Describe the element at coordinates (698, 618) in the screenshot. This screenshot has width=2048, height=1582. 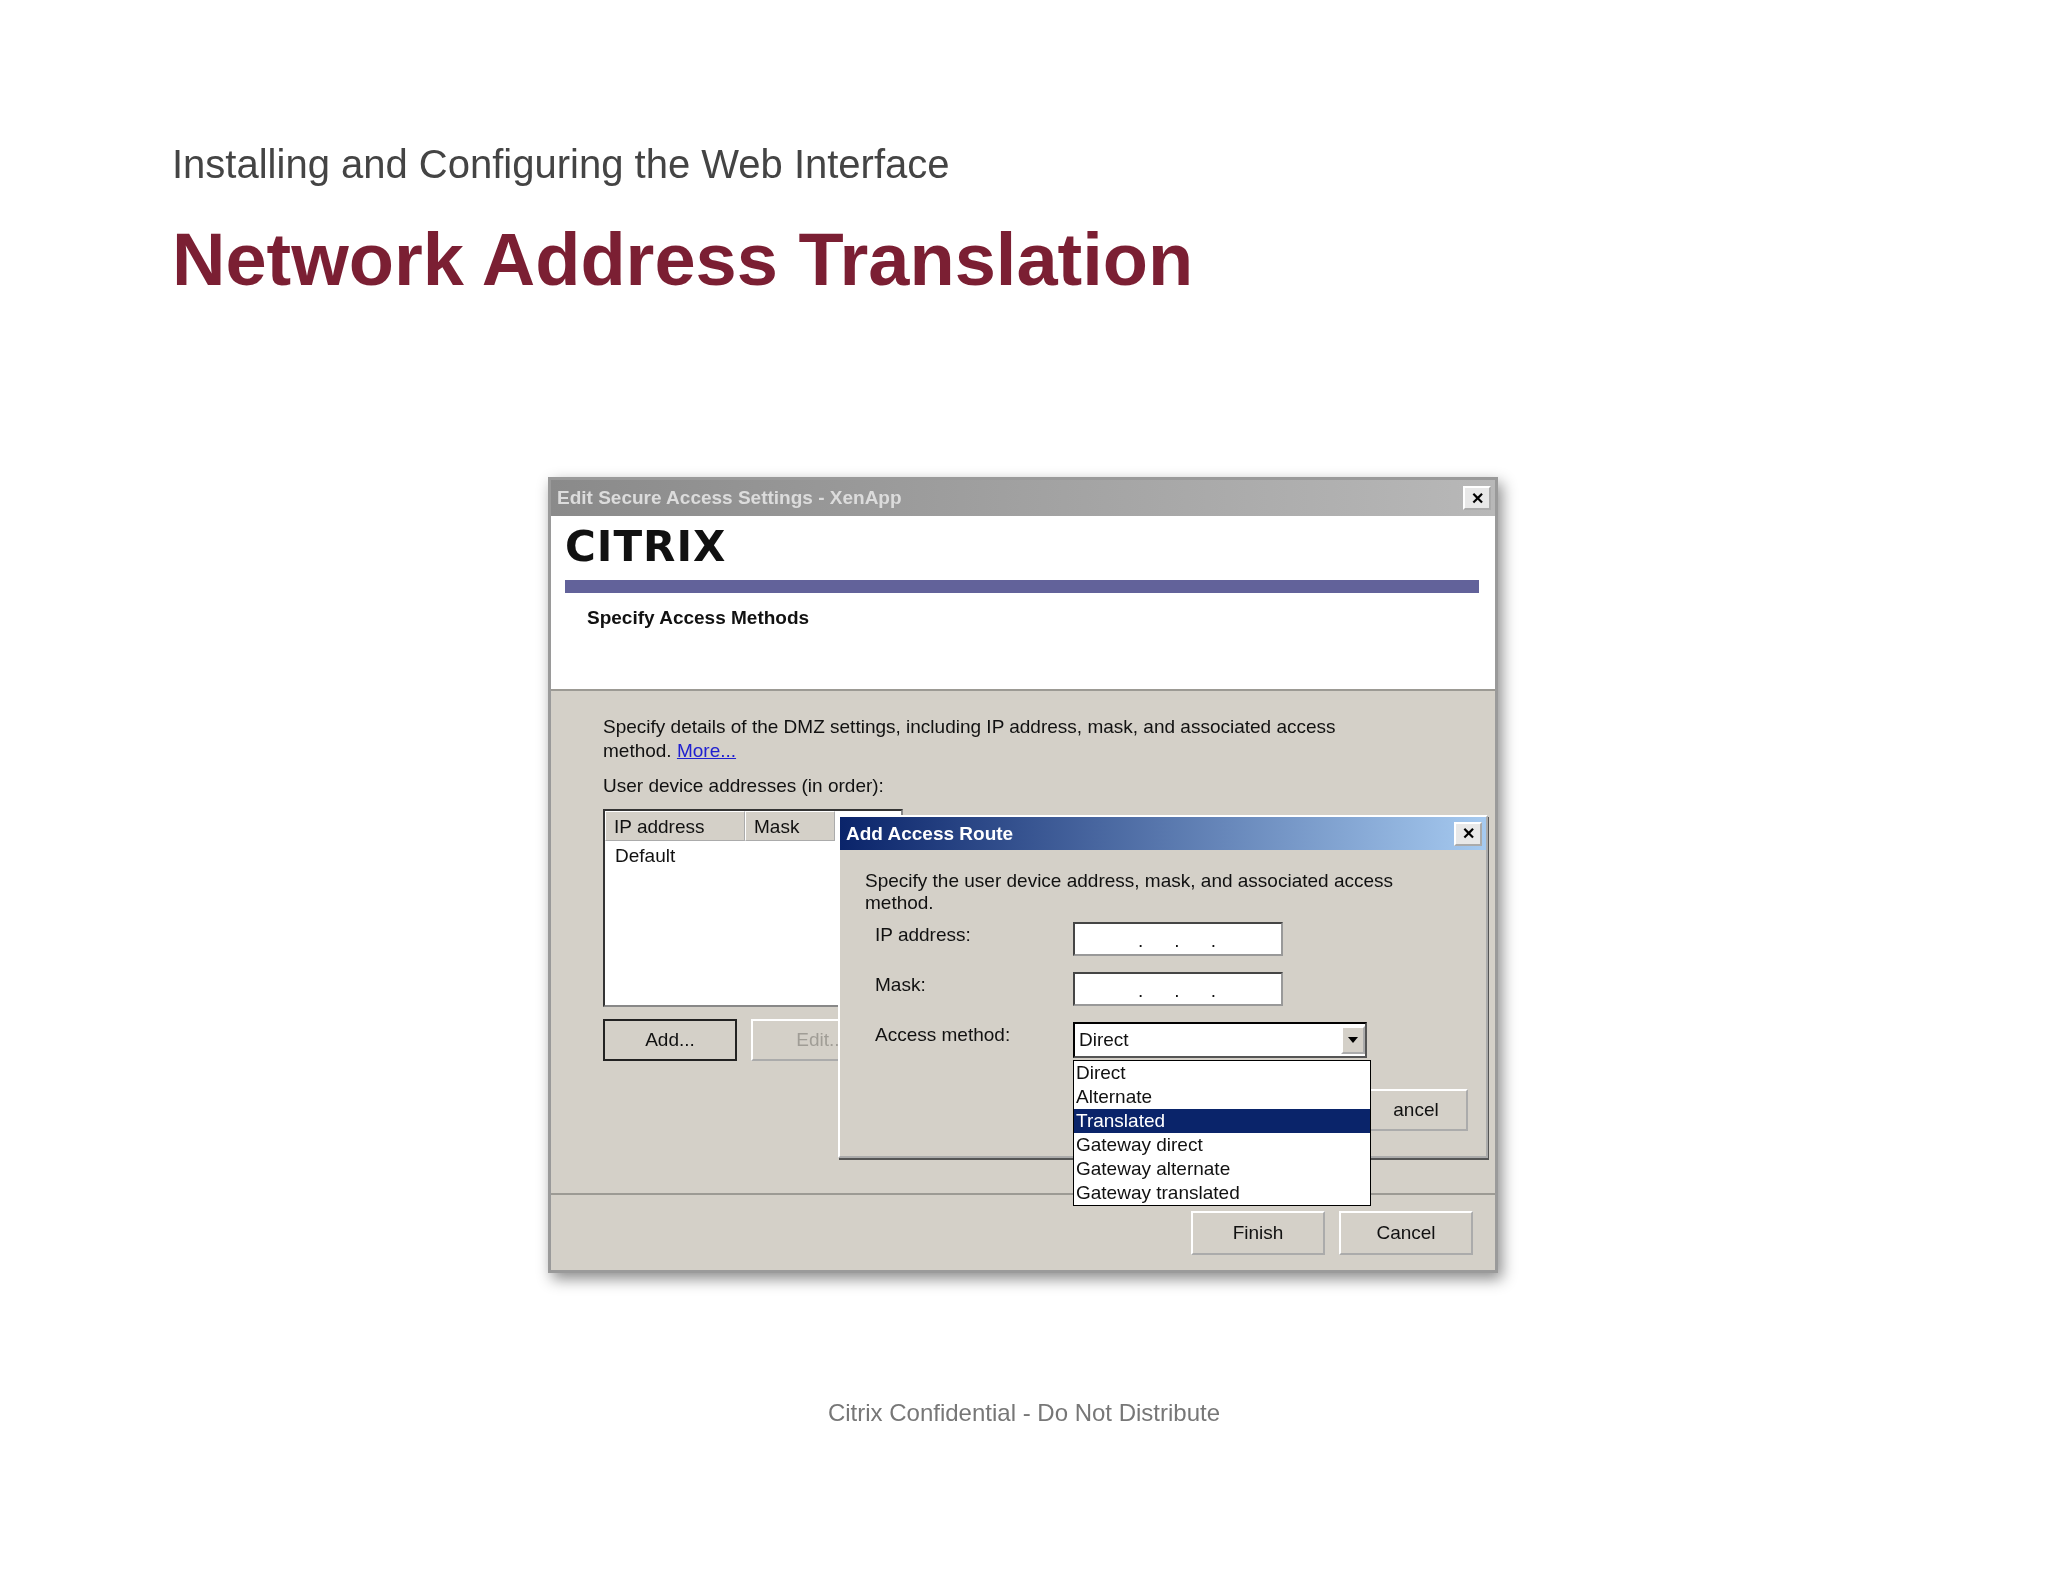
I see `page-heading: Specify Access Methods` at that location.